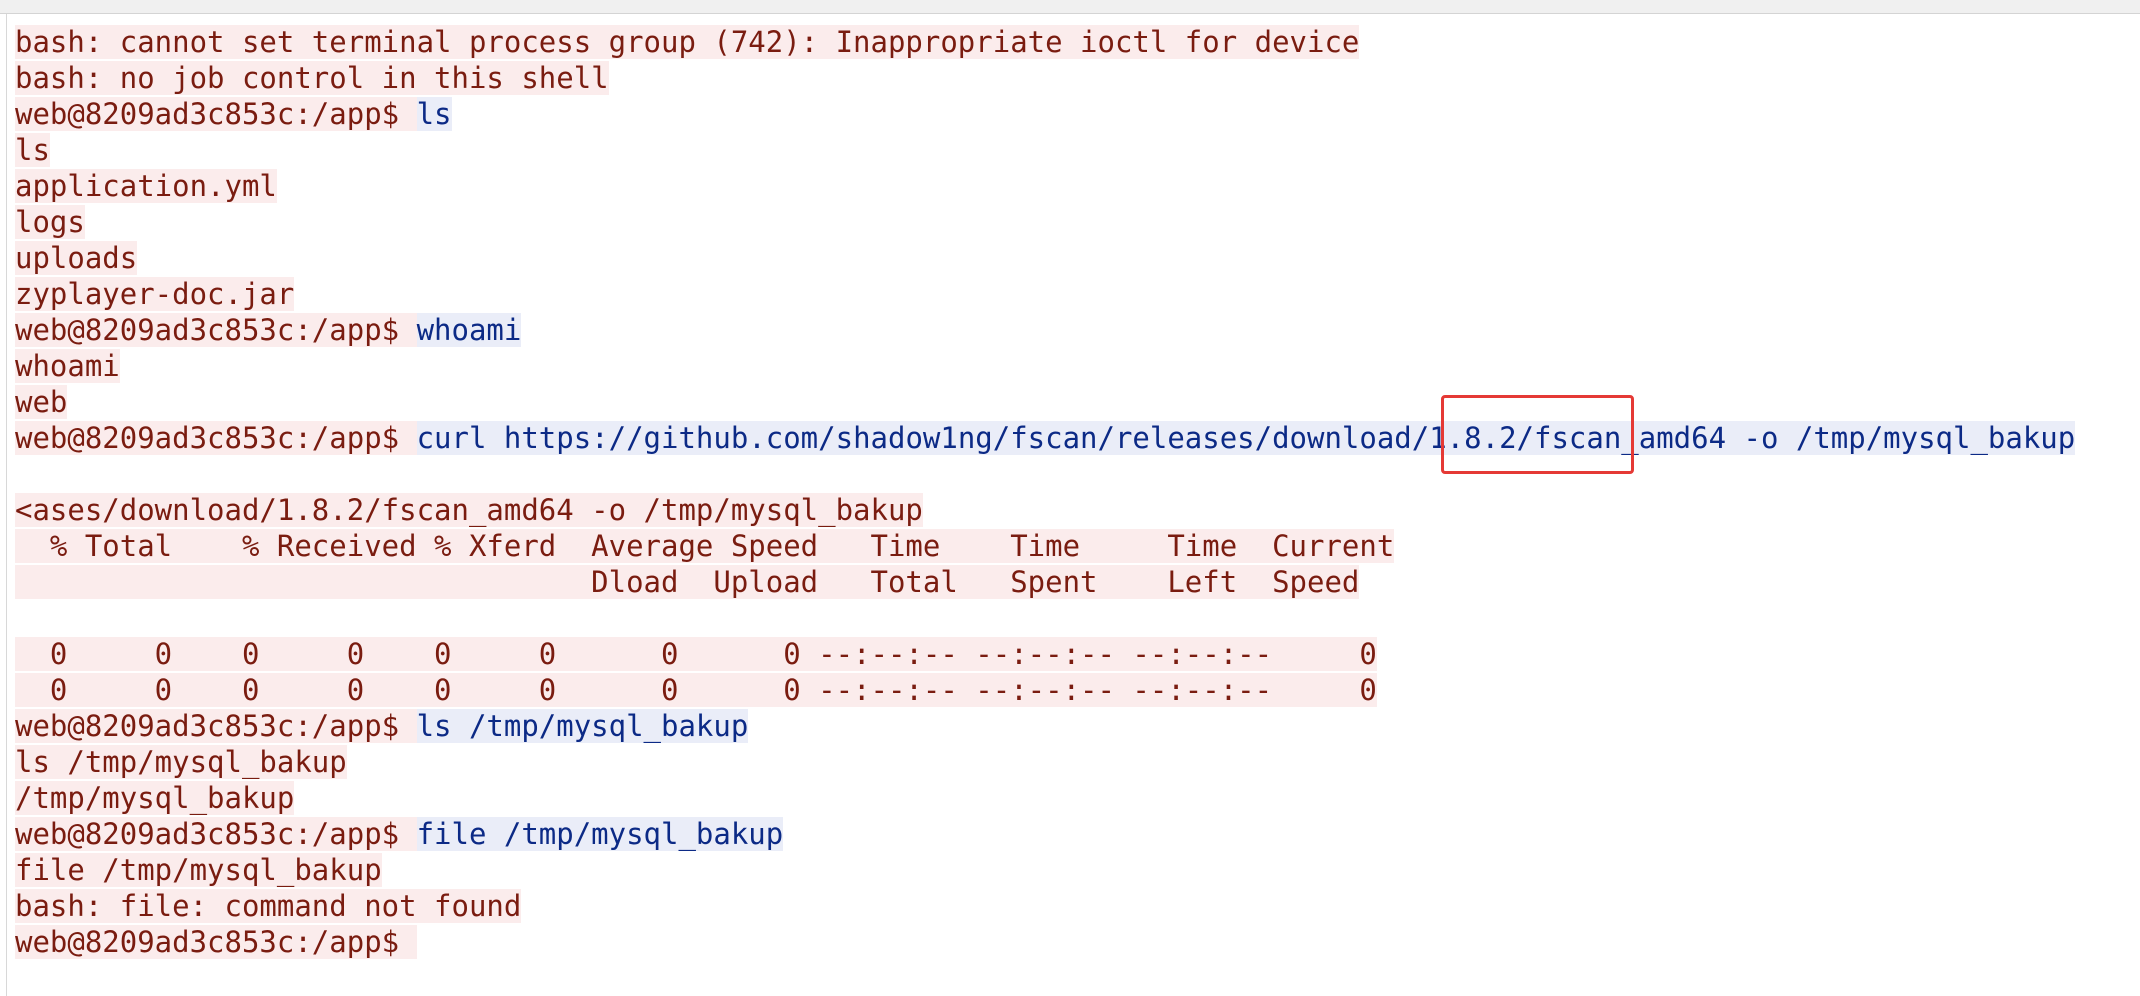 The width and height of the screenshot is (2140, 996). I want to click on shell-command: file /tmp/mysql_bakup, so click(600, 834).